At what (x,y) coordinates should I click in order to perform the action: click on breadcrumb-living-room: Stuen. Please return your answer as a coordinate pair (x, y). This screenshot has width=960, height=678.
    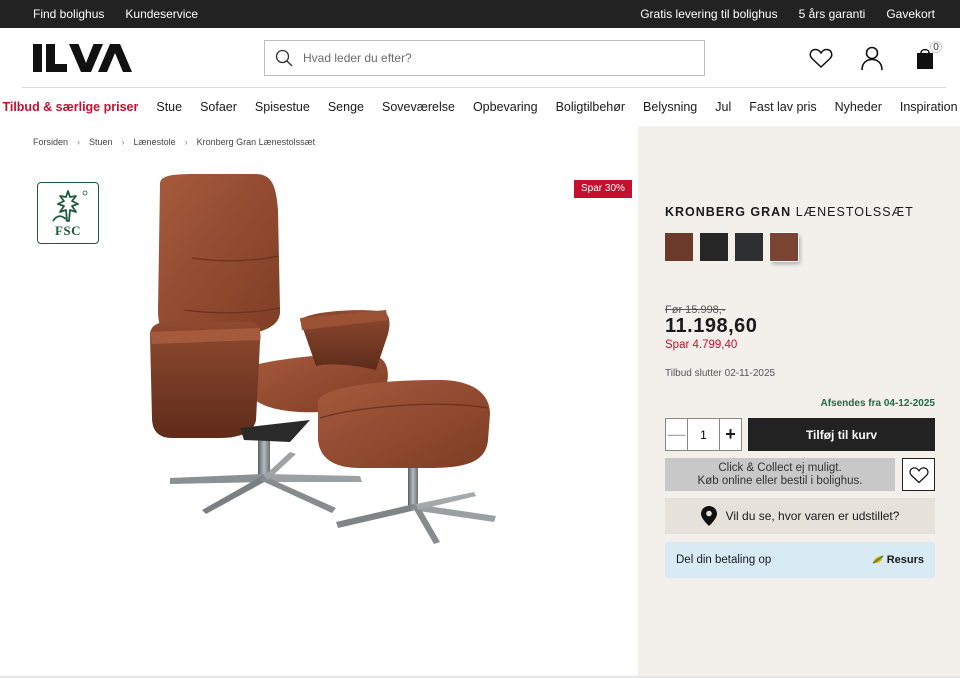
    Looking at the image, I should click on (101, 142).